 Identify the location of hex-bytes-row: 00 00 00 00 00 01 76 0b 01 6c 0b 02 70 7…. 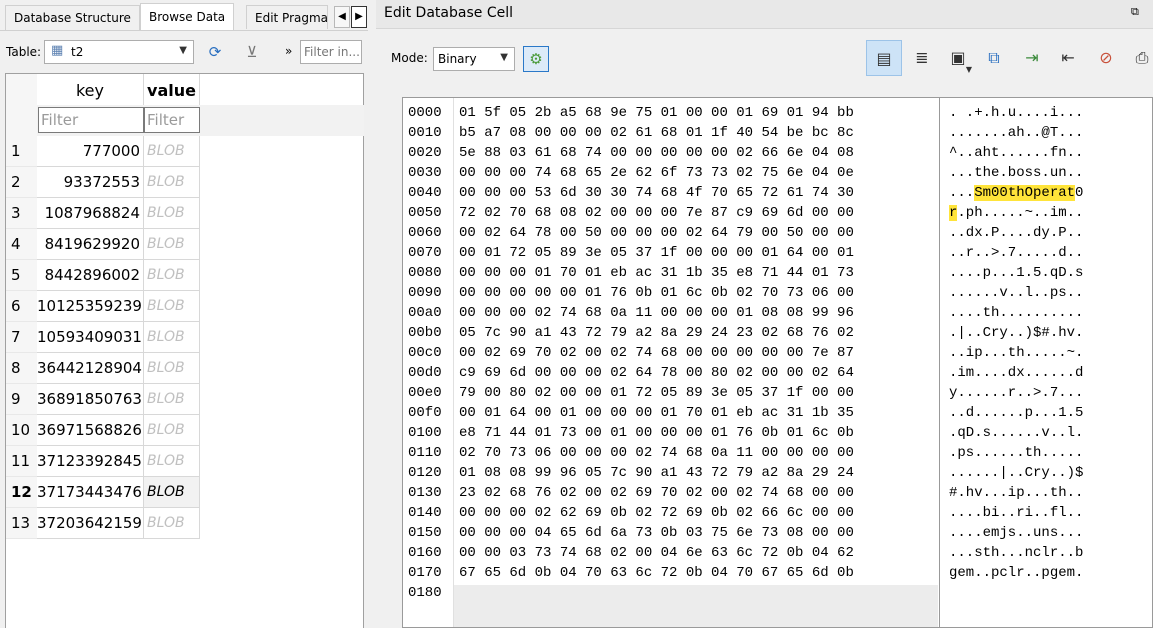
(656, 293).